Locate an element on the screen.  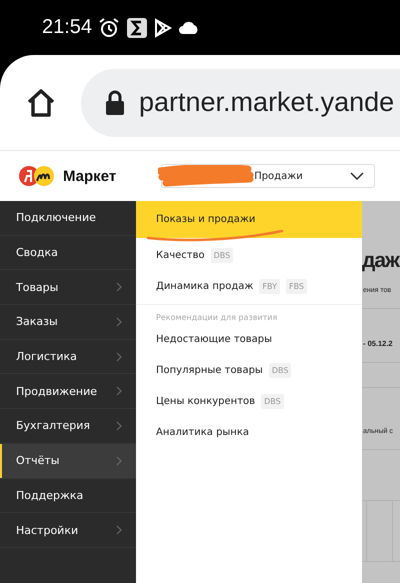
lock-icon is located at coordinates (115, 103).